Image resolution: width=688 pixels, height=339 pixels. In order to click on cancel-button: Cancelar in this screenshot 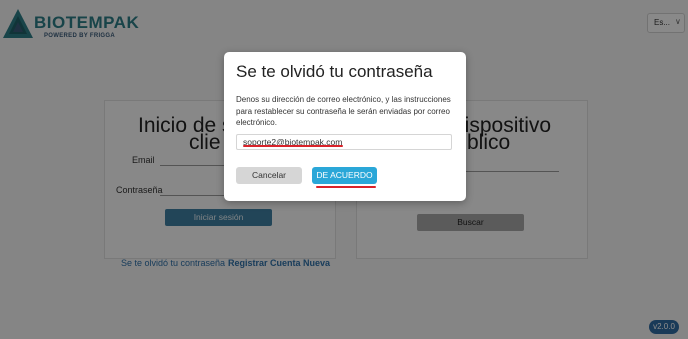, I will do `click(269, 175)`.